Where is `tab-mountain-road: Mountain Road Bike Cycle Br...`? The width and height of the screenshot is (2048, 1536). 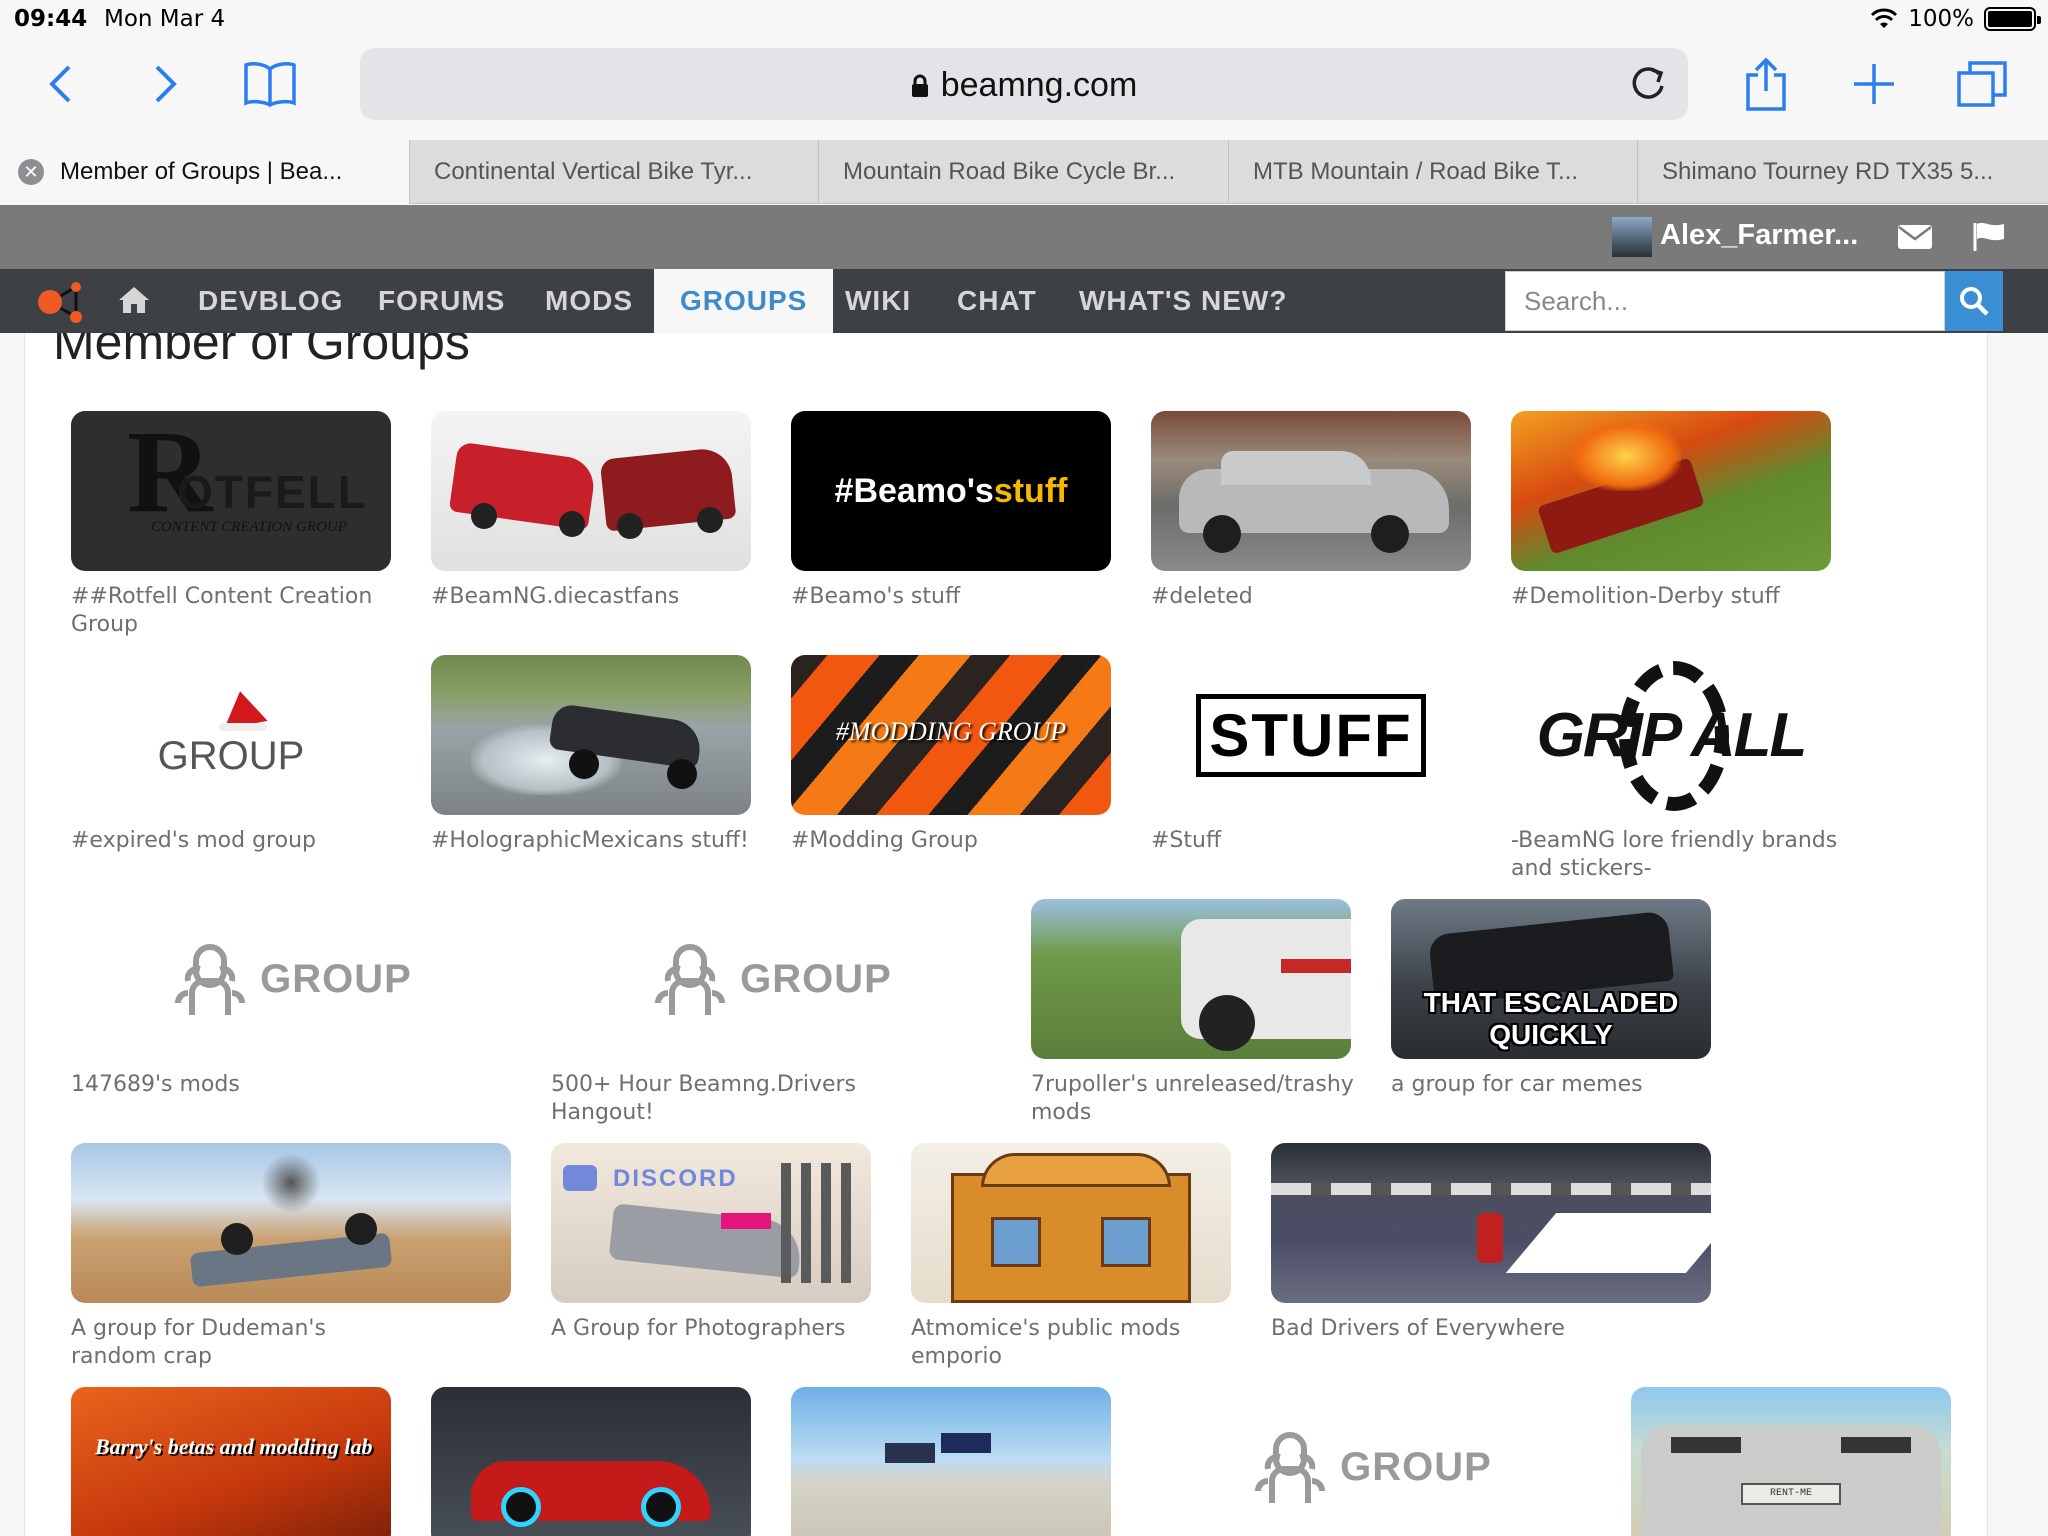 tab-mountain-road: Mountain Road Bike Cycle Br... is located at coordinates (1024, 172).